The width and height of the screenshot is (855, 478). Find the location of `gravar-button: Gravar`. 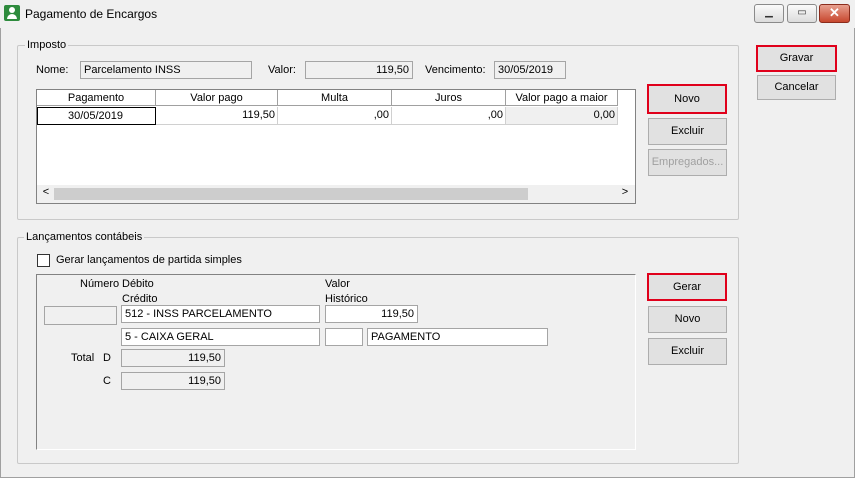

gravar-button: Gravar is located at coordinates (796, 58).